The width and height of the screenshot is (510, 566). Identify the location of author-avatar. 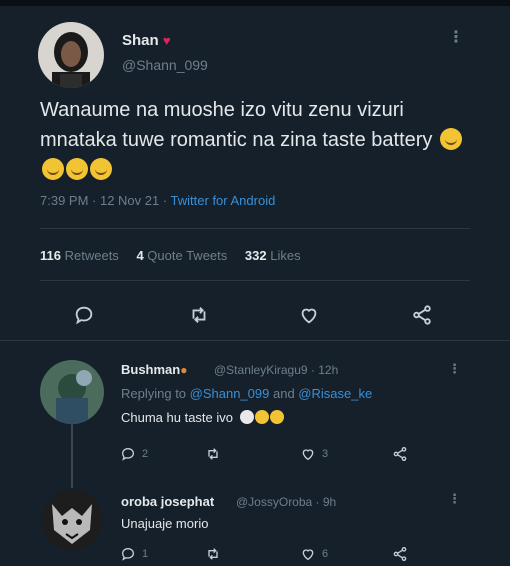
(71, 55).